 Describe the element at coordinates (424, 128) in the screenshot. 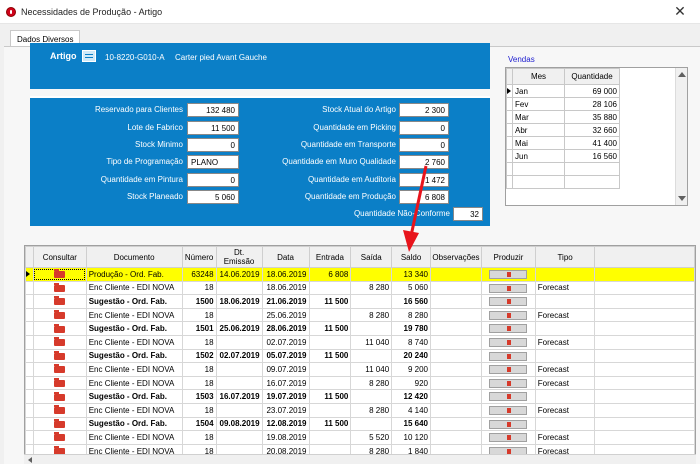

I see `field-quantidade-picking: 0` at that location.